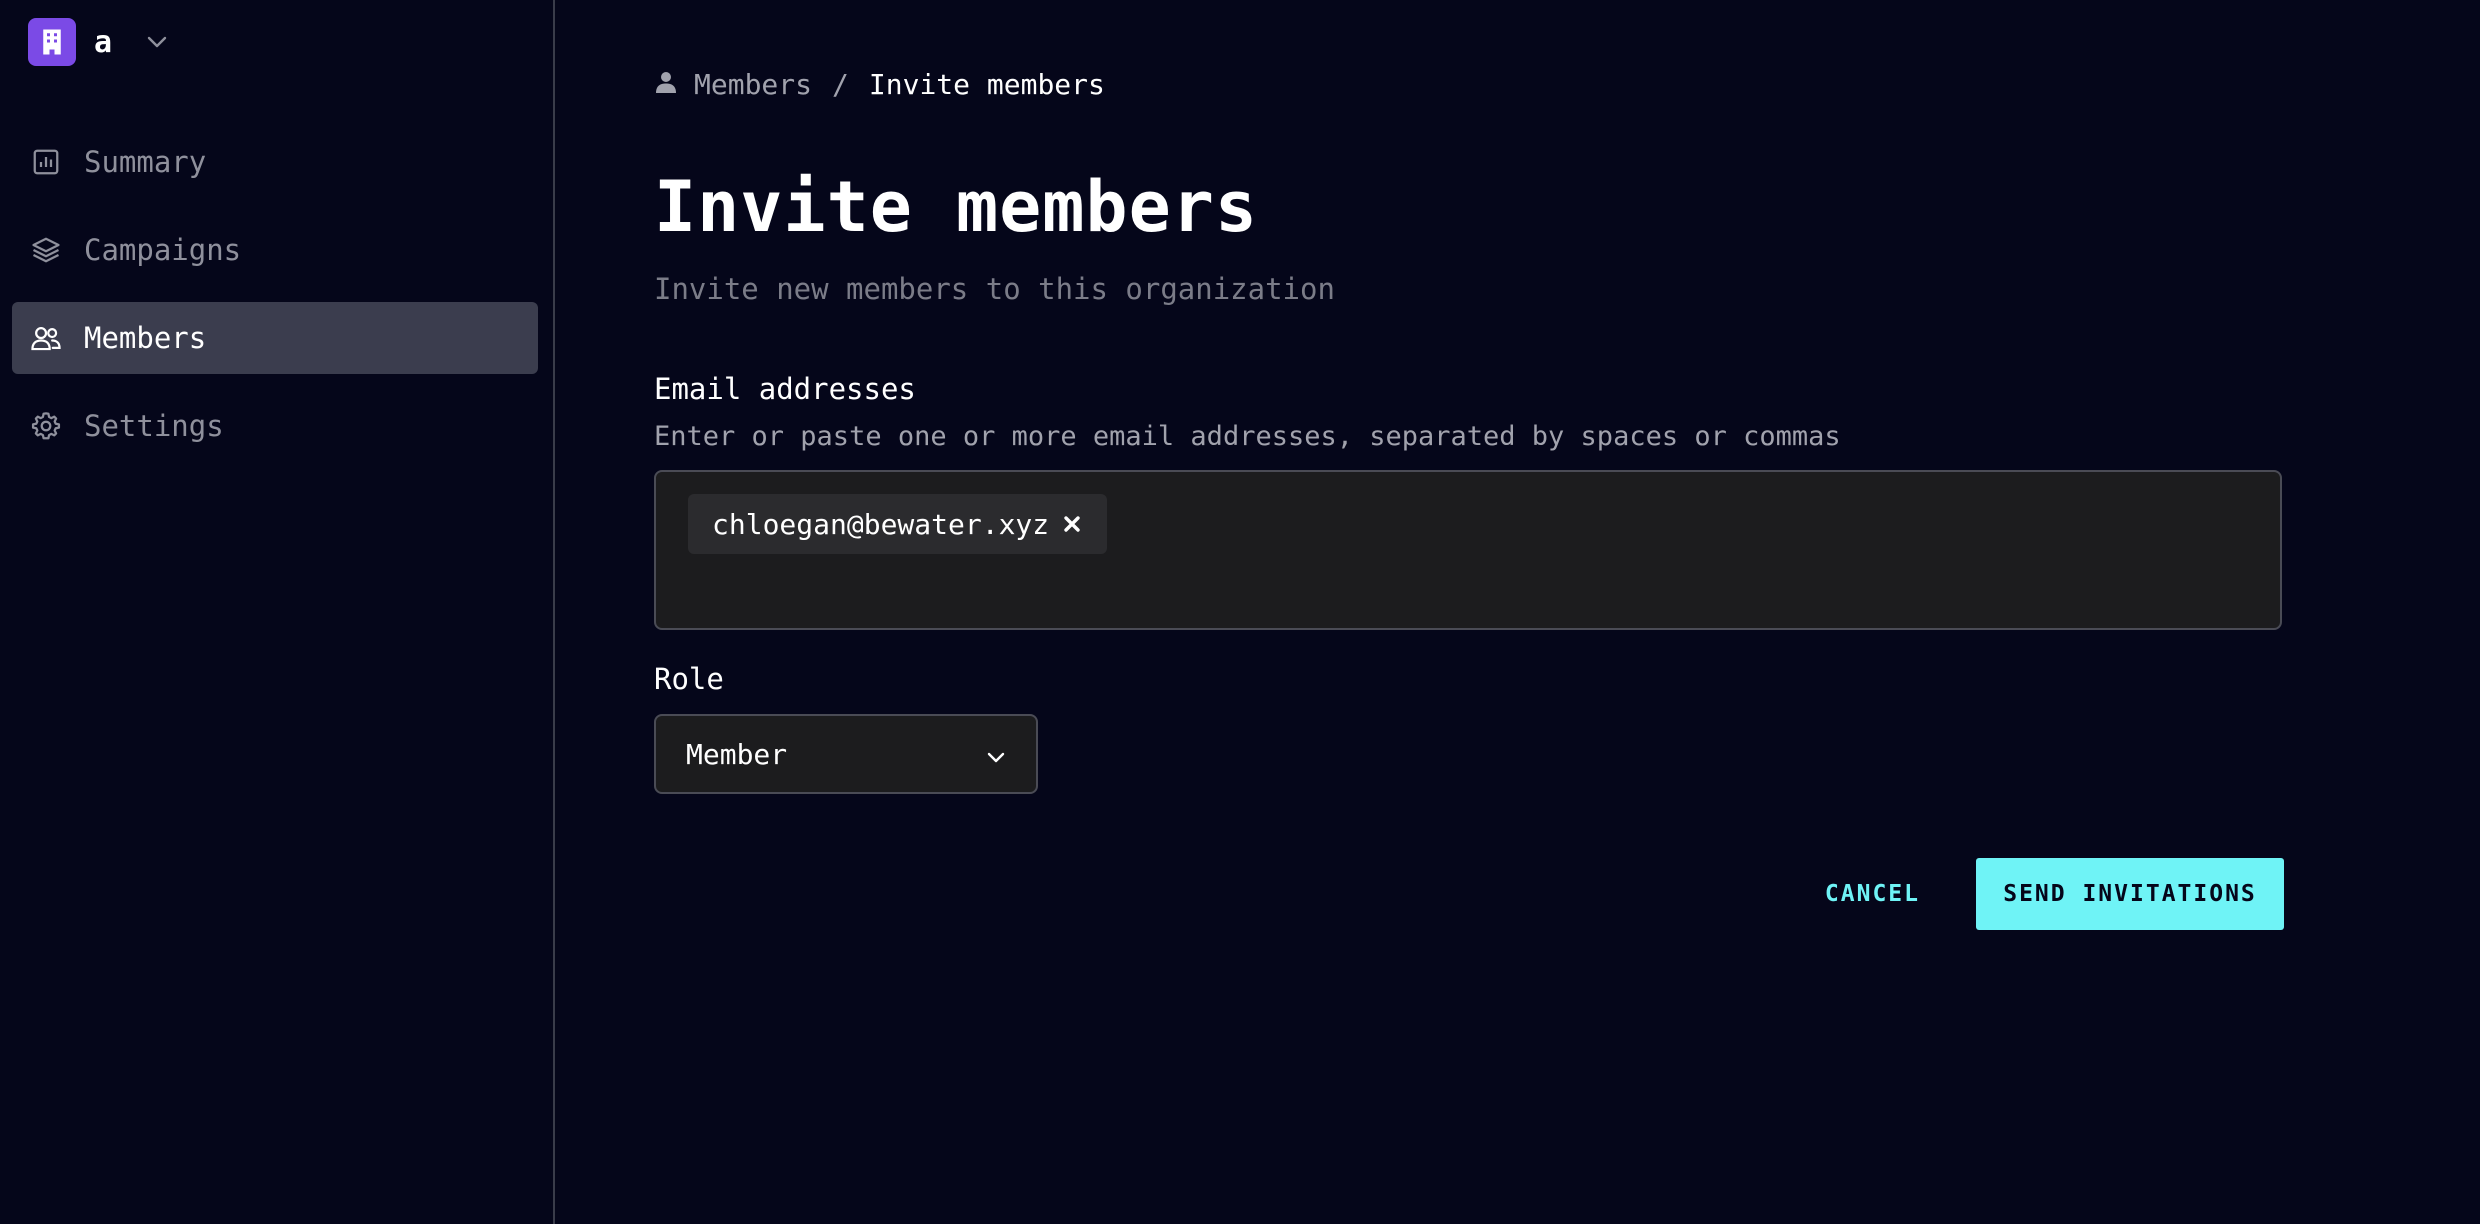 This screenshot has height=1224, width=2480. I want to click on role-selected-value: Member, so click(737, 754).